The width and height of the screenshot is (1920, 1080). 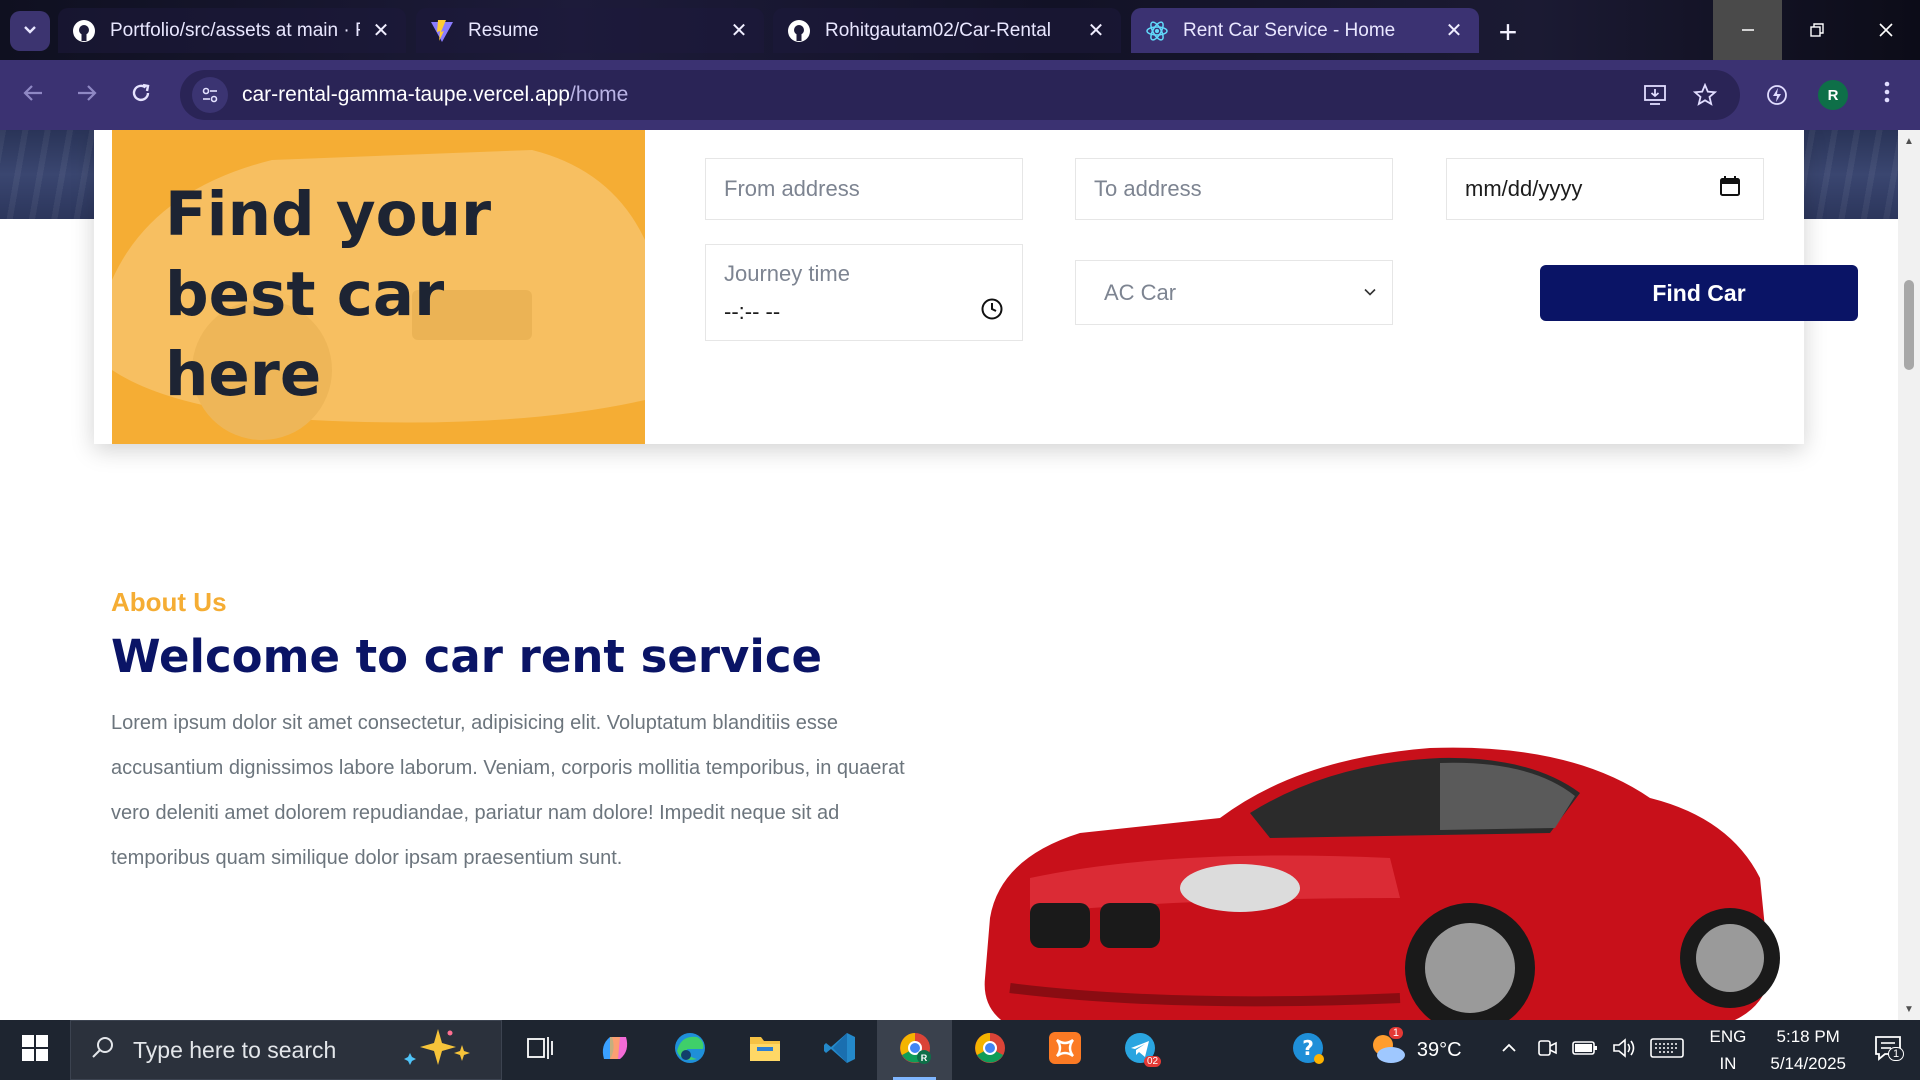 I want to click on tab-title: Rohitgautam02/Car-Rental, so click(x=938, y=30).